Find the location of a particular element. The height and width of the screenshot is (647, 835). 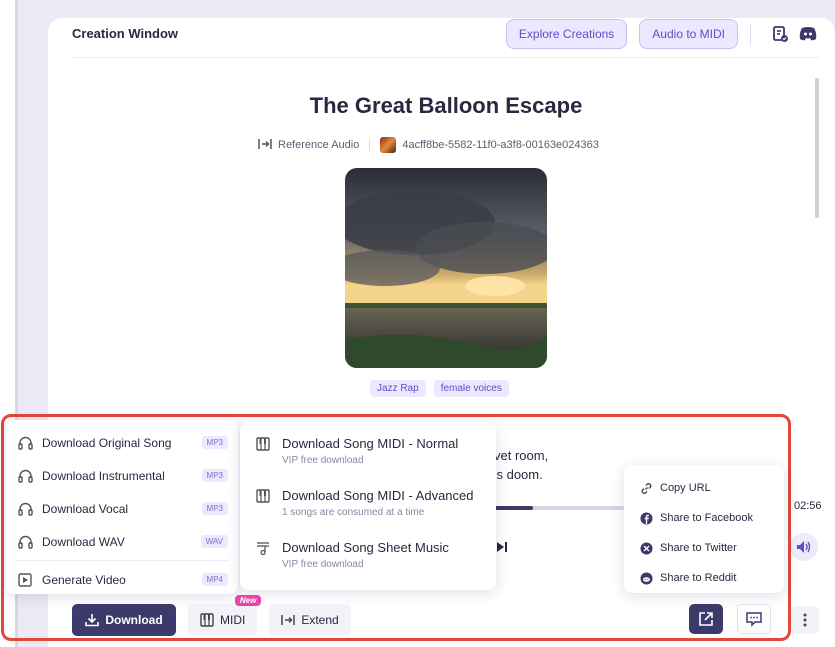

menu-item-label: Copy URL is located at coordinates (685, 488).